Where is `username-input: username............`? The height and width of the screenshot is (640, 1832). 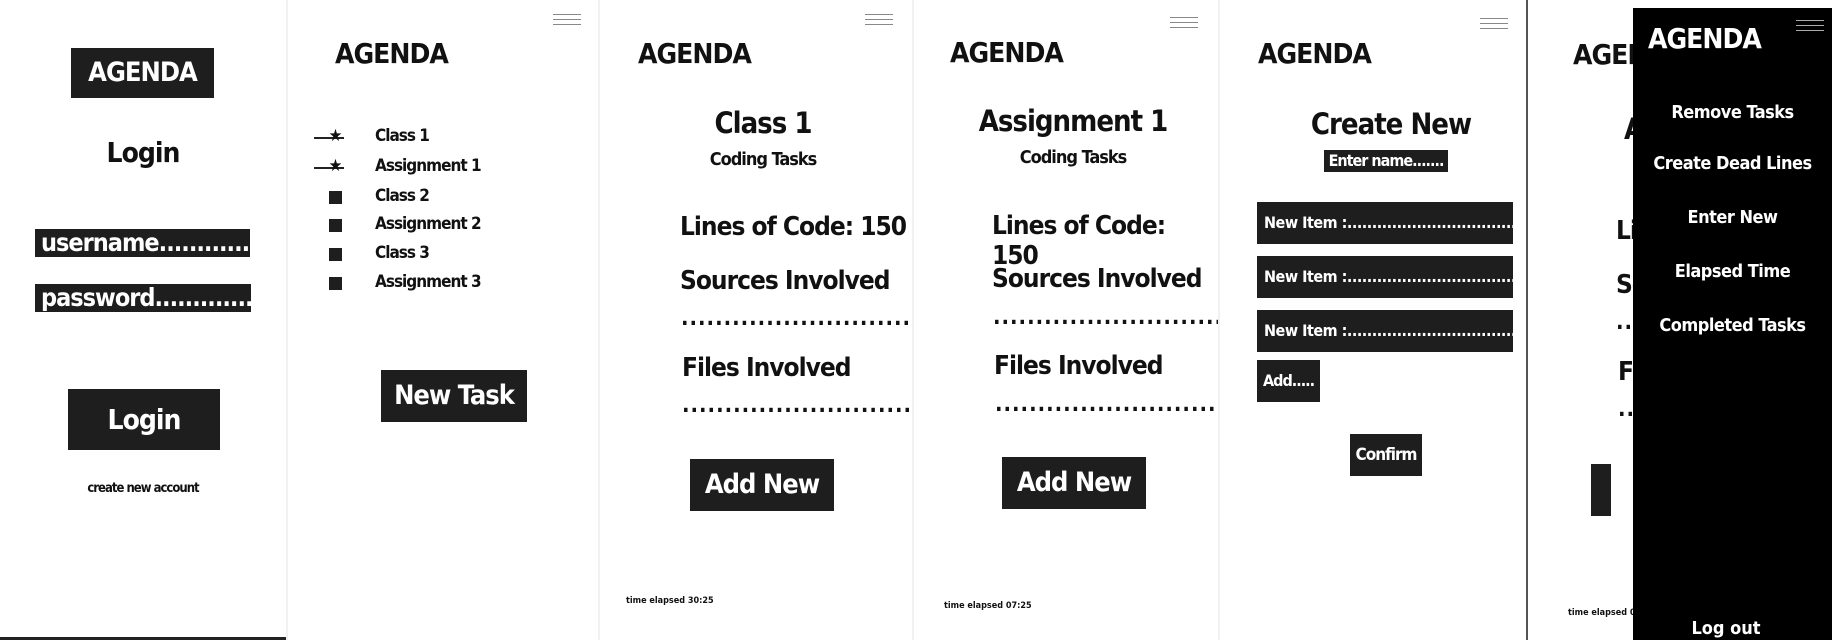
username-input: username............ is located at coordinates (142, 243).